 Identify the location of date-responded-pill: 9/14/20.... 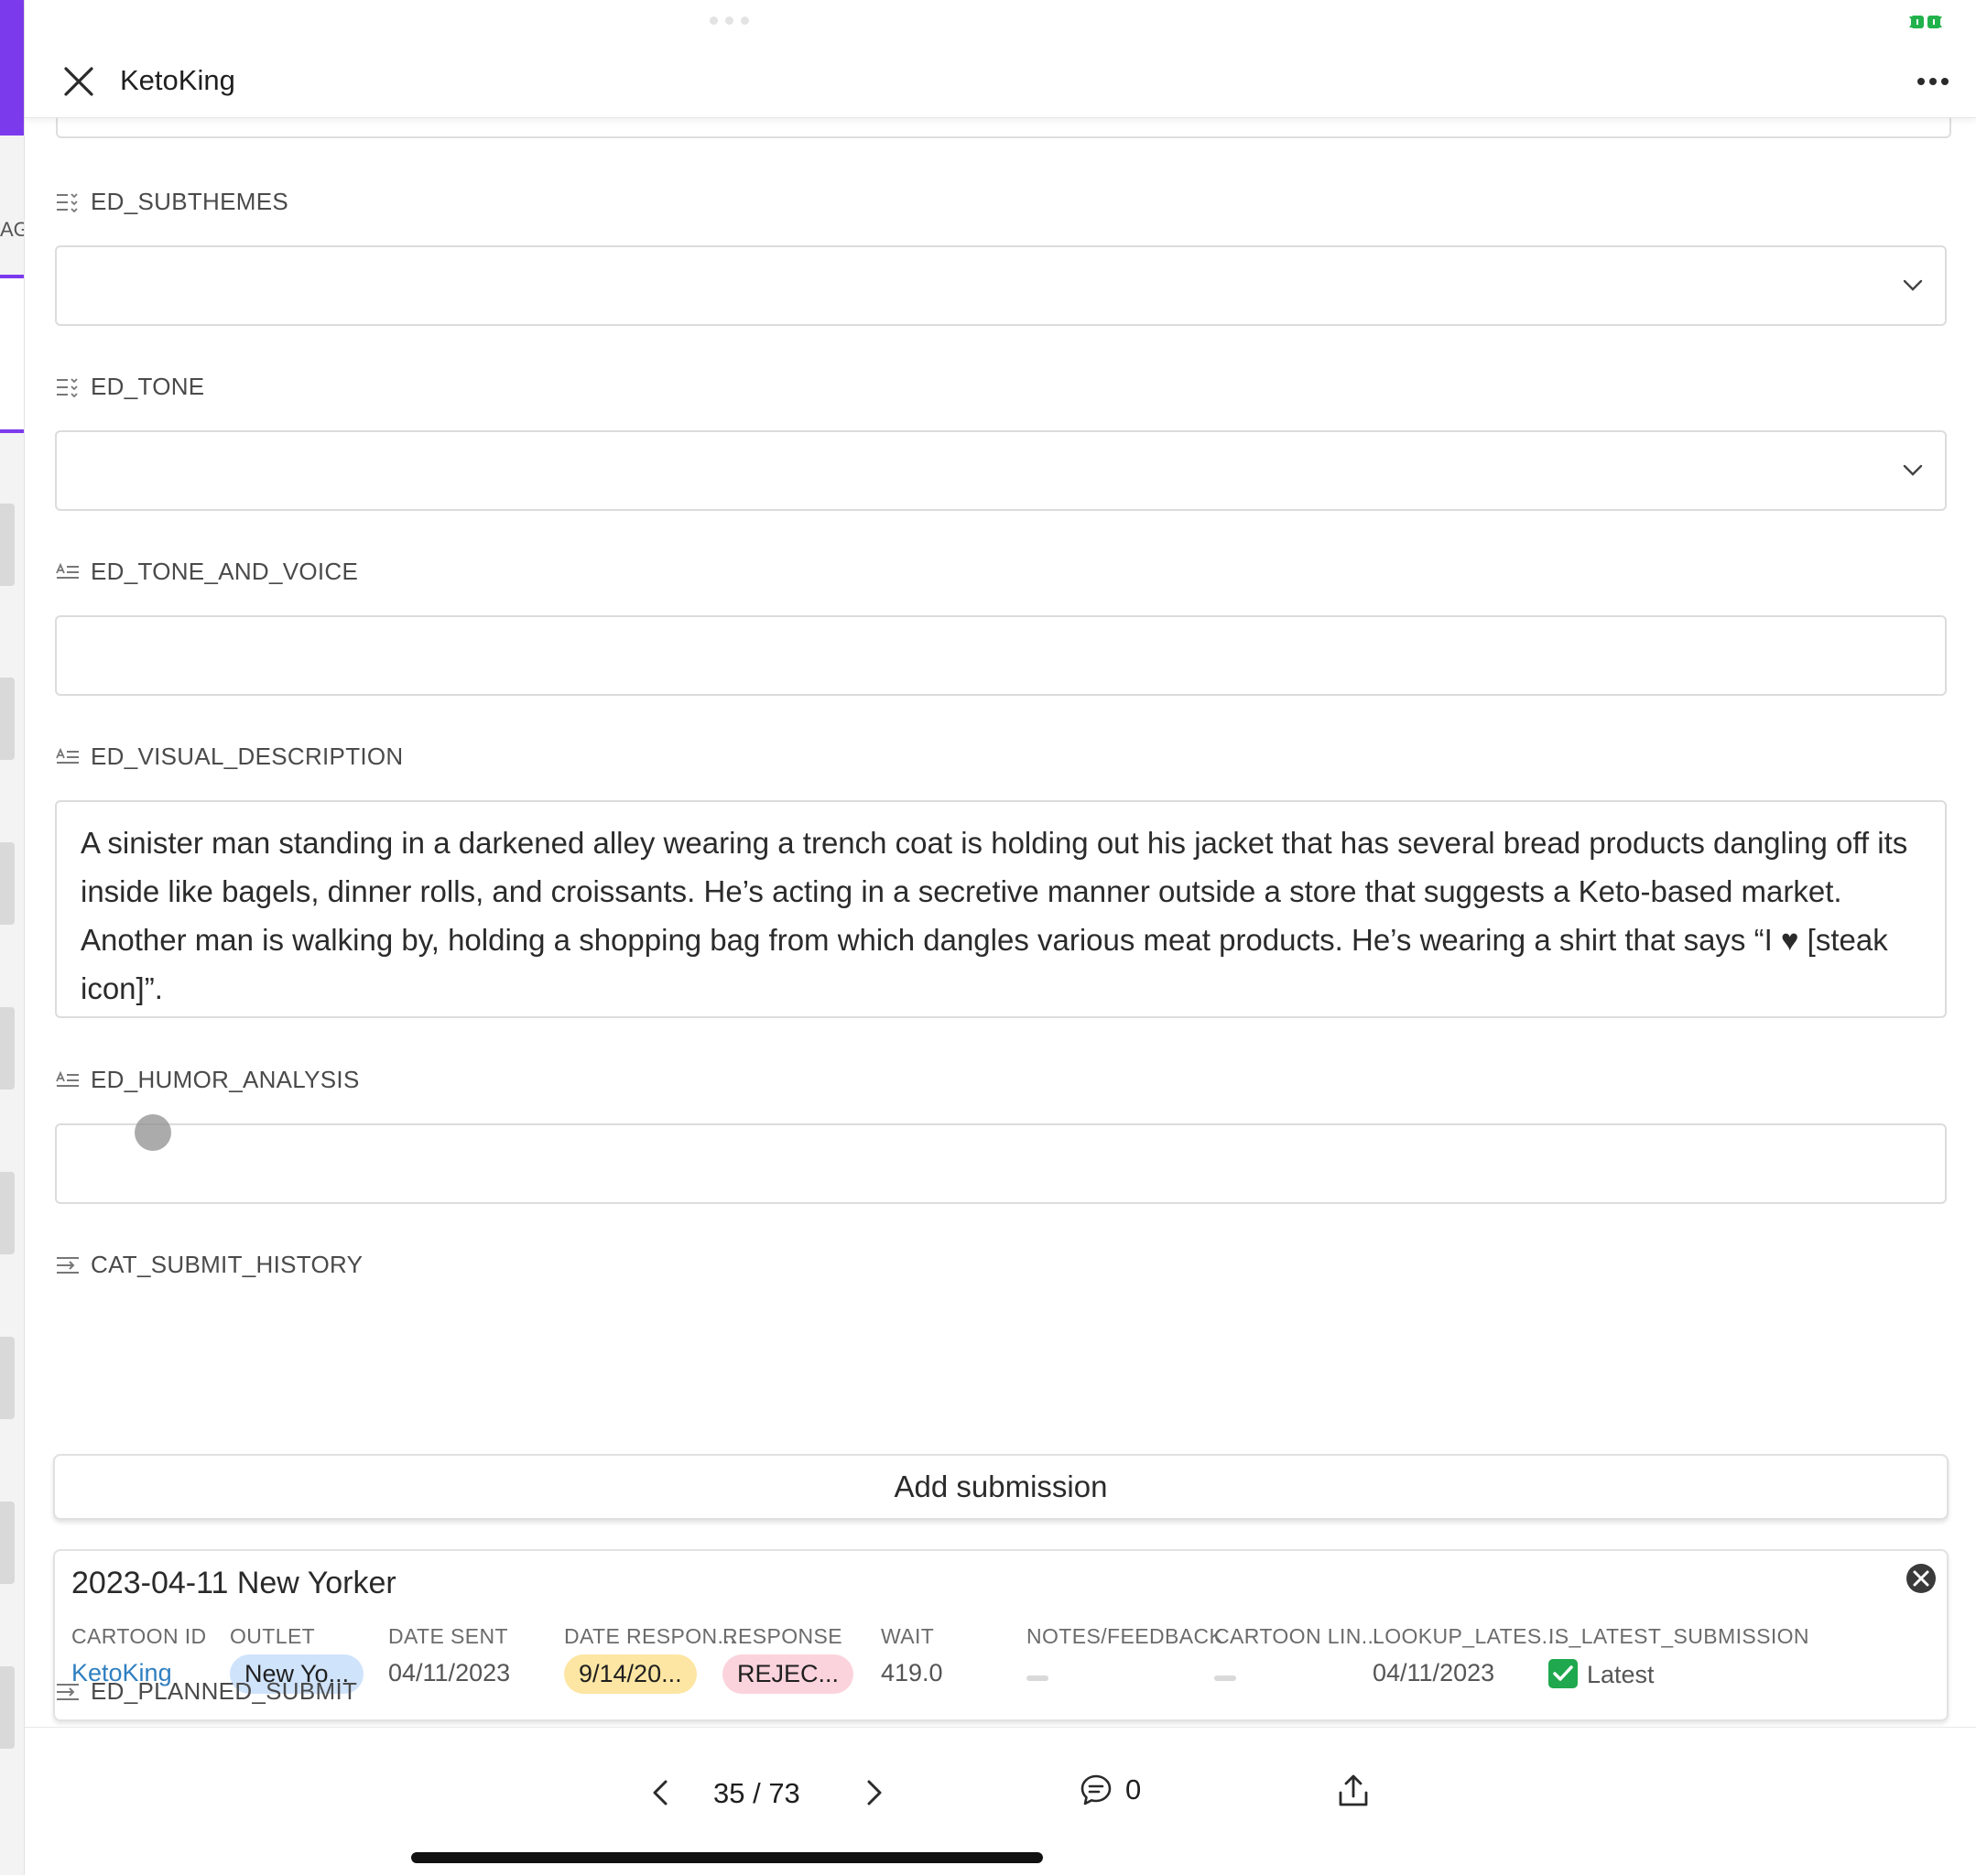
(630, 1674).